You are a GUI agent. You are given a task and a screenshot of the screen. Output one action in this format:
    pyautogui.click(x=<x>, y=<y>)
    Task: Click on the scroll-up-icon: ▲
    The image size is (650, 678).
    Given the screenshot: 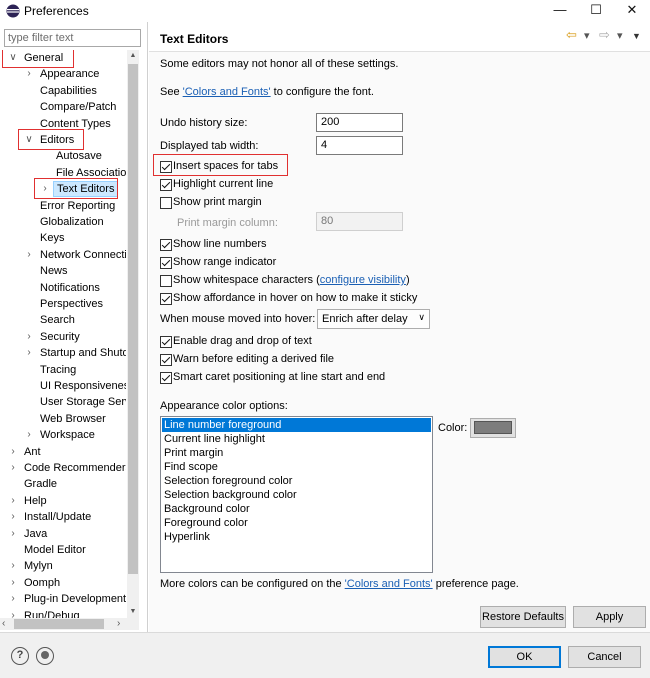 What is the action you would take?
    pyautogui.click(x=133, y=56)
    